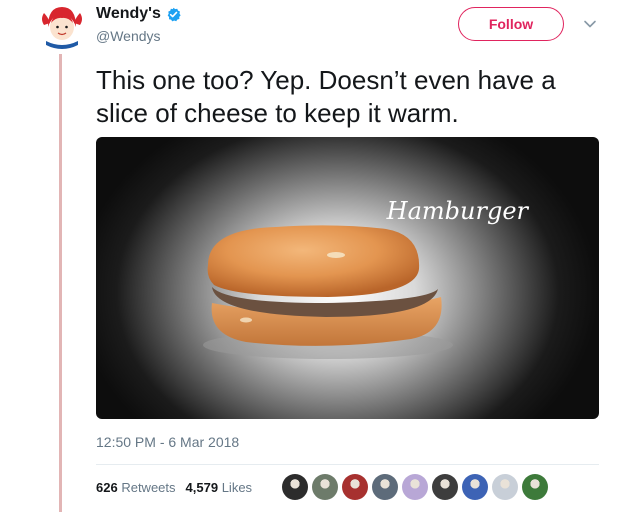 The height and width of the screenshot is (512, 637). I want to click on chevron-down-icon, so click(590, 24).